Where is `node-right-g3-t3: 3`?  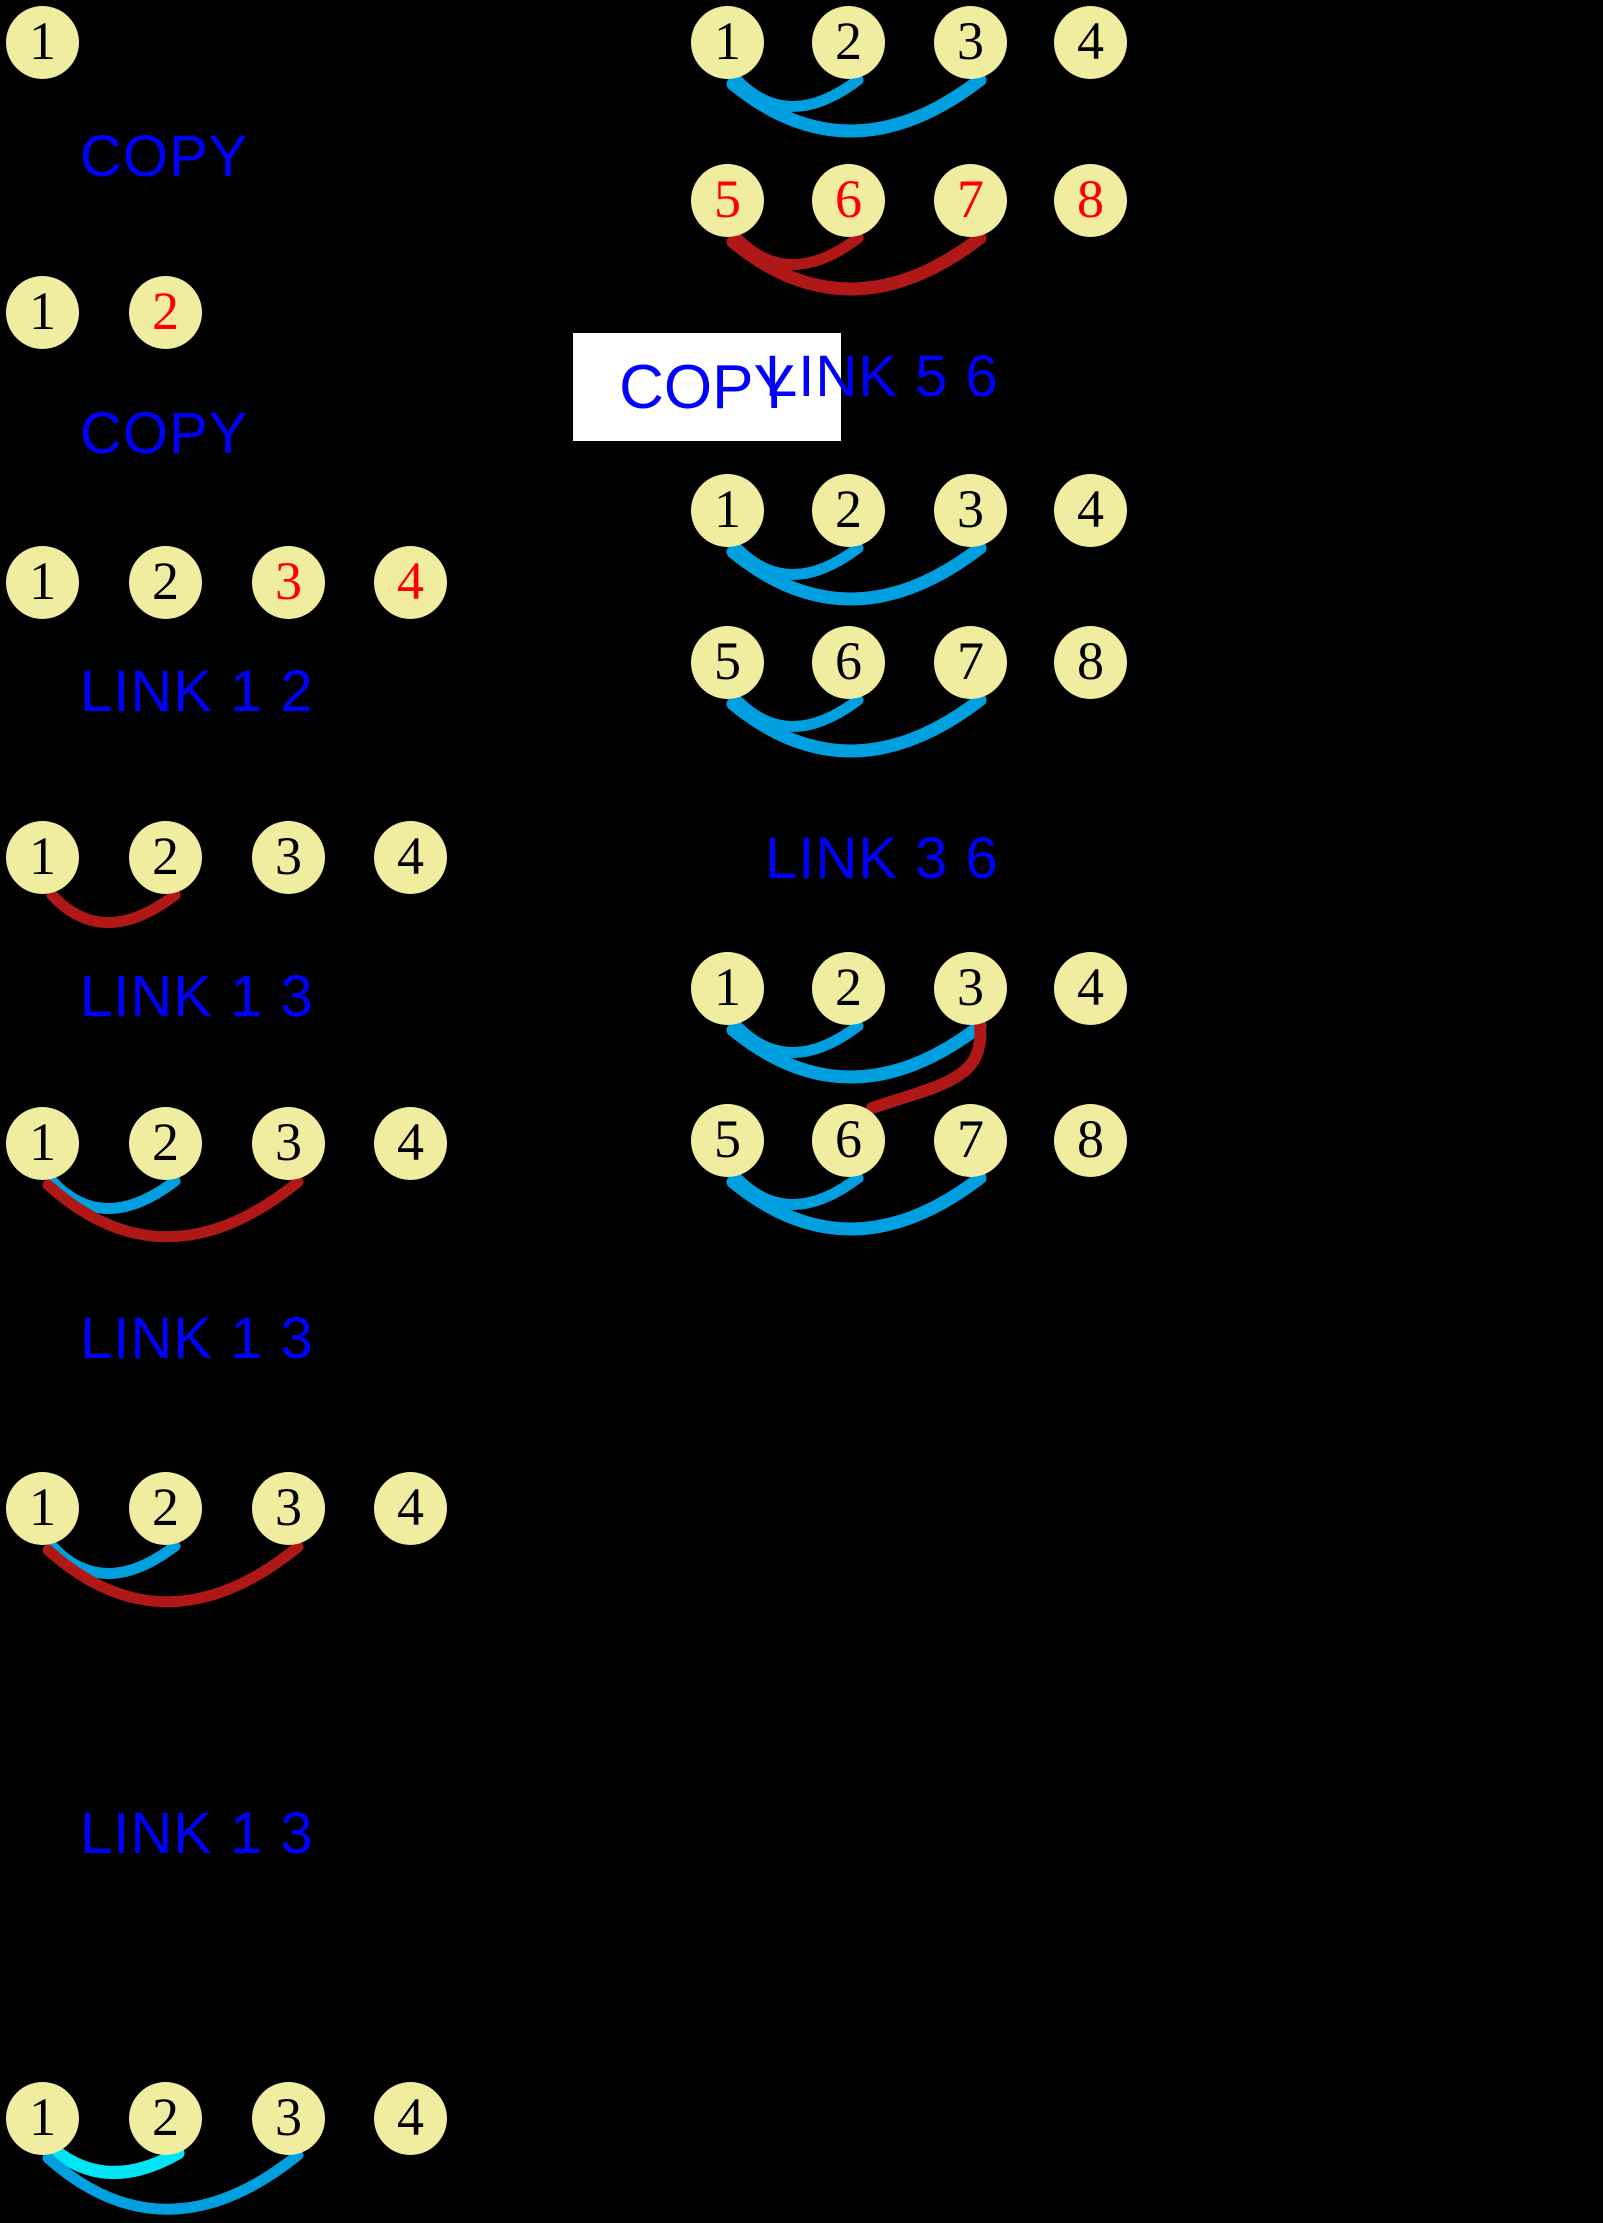
node-right-g3-t3: 3 is located at coordinates (970, 988).